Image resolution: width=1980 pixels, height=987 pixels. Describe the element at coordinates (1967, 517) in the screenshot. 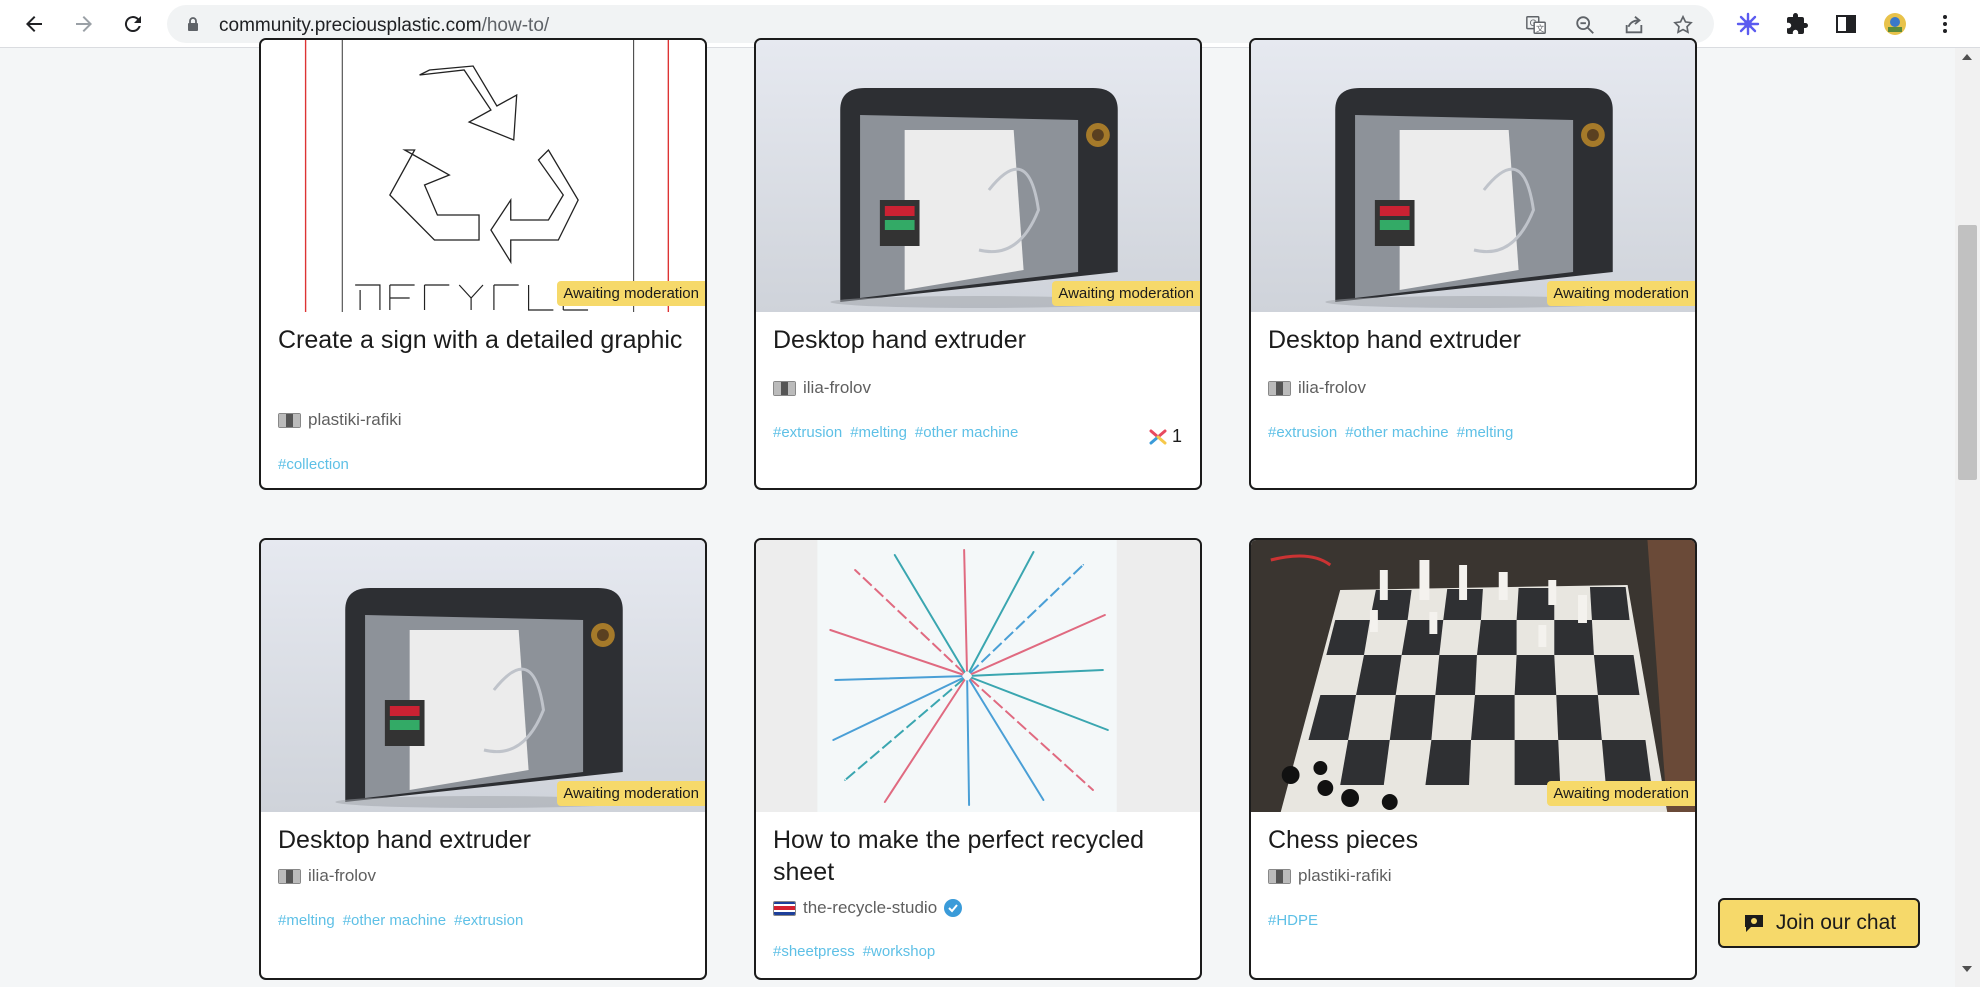

I see `scrollbar-track` at that location.